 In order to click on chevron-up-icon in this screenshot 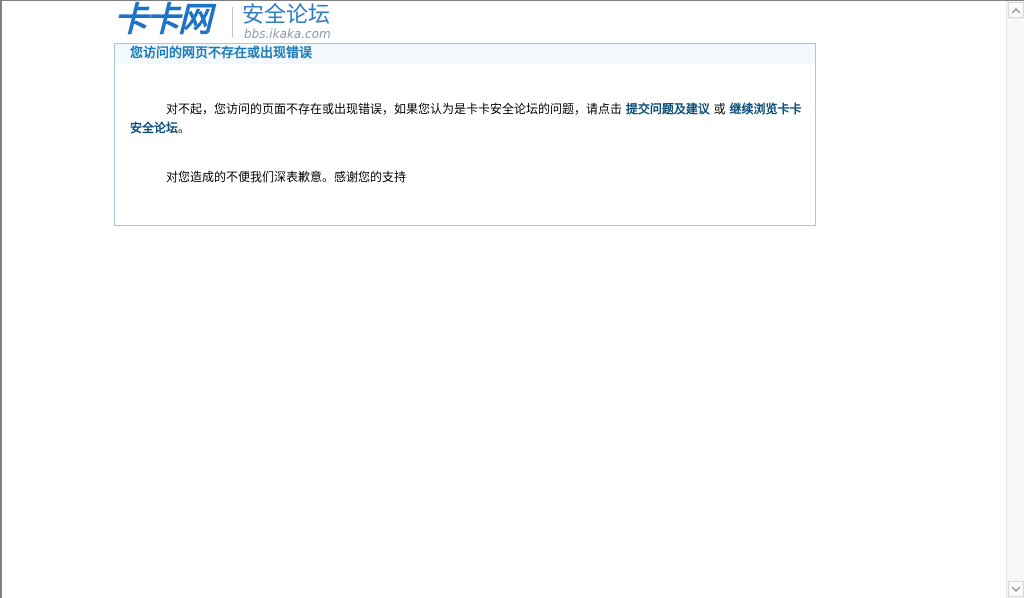, I will do `click(1016, 10)`.